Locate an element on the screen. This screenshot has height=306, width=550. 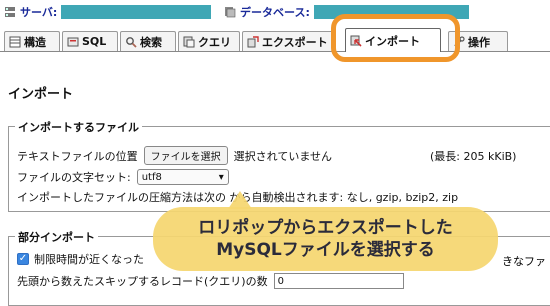
time-limit-row: ✓ 制限時間が近くなった is located at coordinates (80, 259).